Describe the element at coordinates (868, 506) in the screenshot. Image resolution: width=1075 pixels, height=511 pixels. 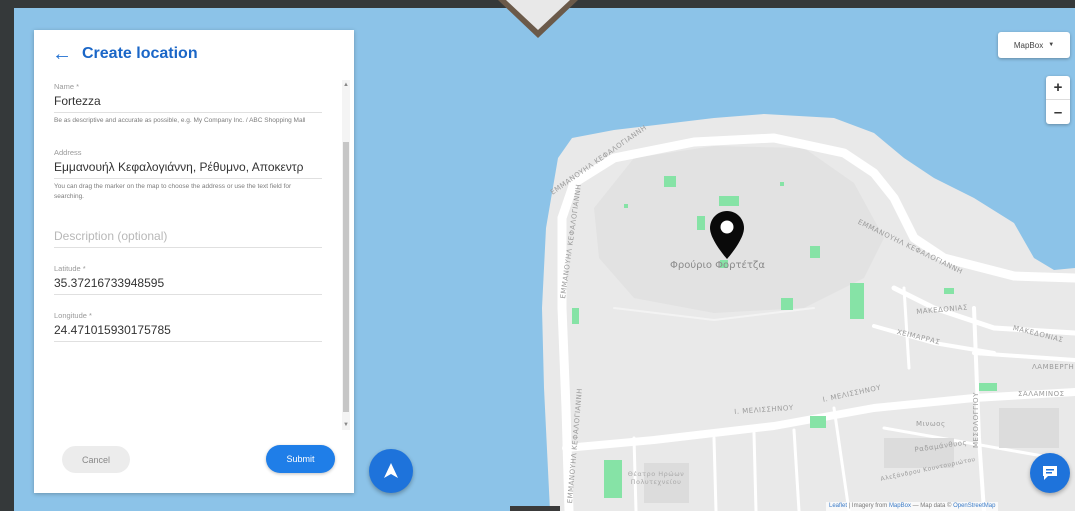
I see `attribution-text: | Imagery from` at that location.